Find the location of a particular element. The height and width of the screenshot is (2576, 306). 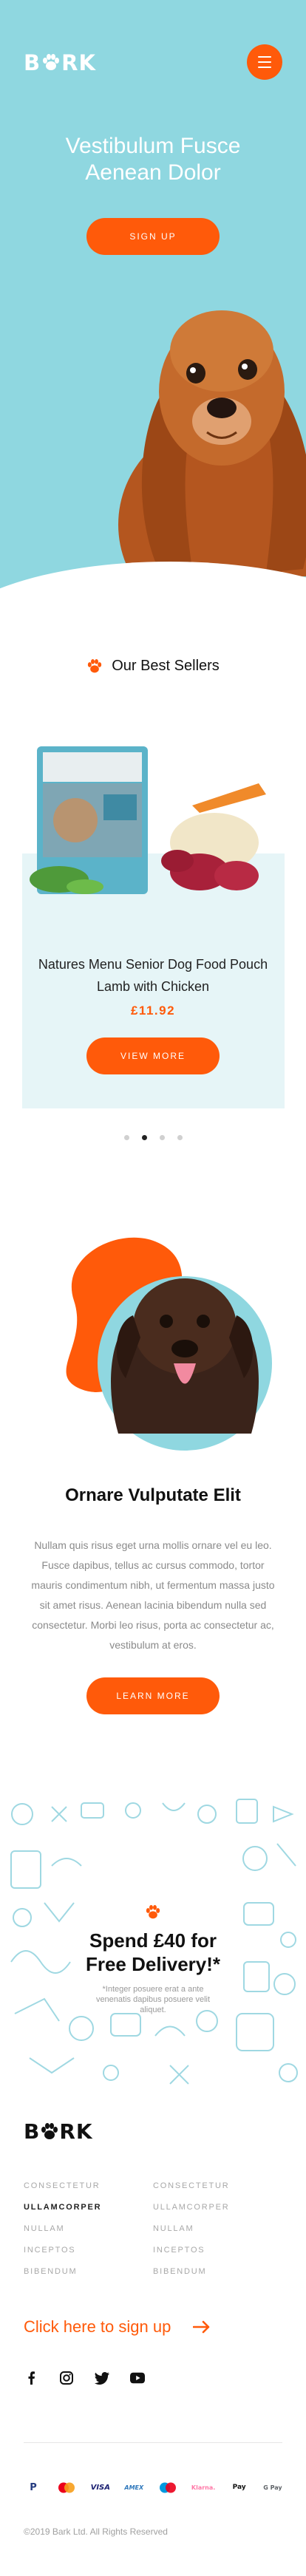

product-image is located at coordinates (159, 820).